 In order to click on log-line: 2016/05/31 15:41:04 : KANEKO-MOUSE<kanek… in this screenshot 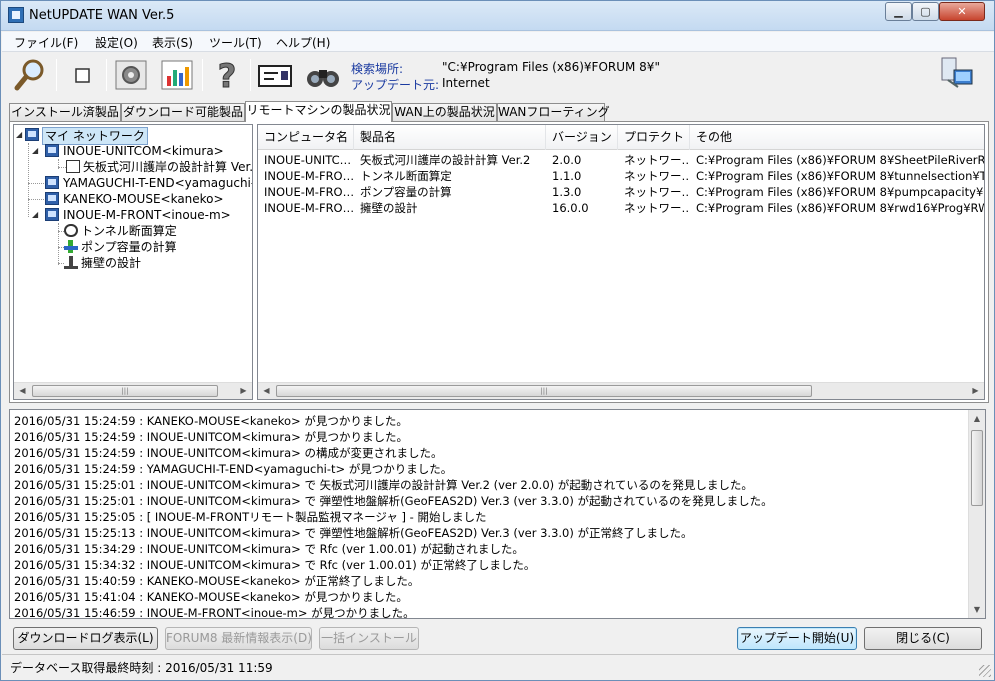, I will do `click(211, 597)`.